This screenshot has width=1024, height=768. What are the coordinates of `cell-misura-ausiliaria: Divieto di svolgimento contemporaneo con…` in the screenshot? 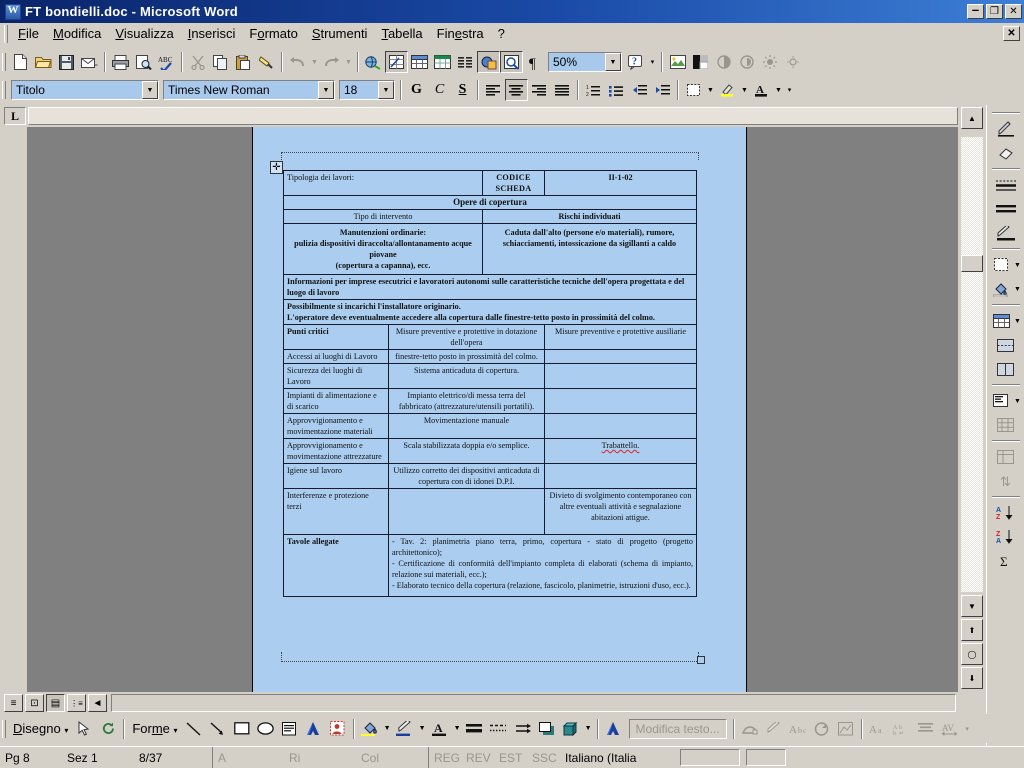 It's located at (620, 511).